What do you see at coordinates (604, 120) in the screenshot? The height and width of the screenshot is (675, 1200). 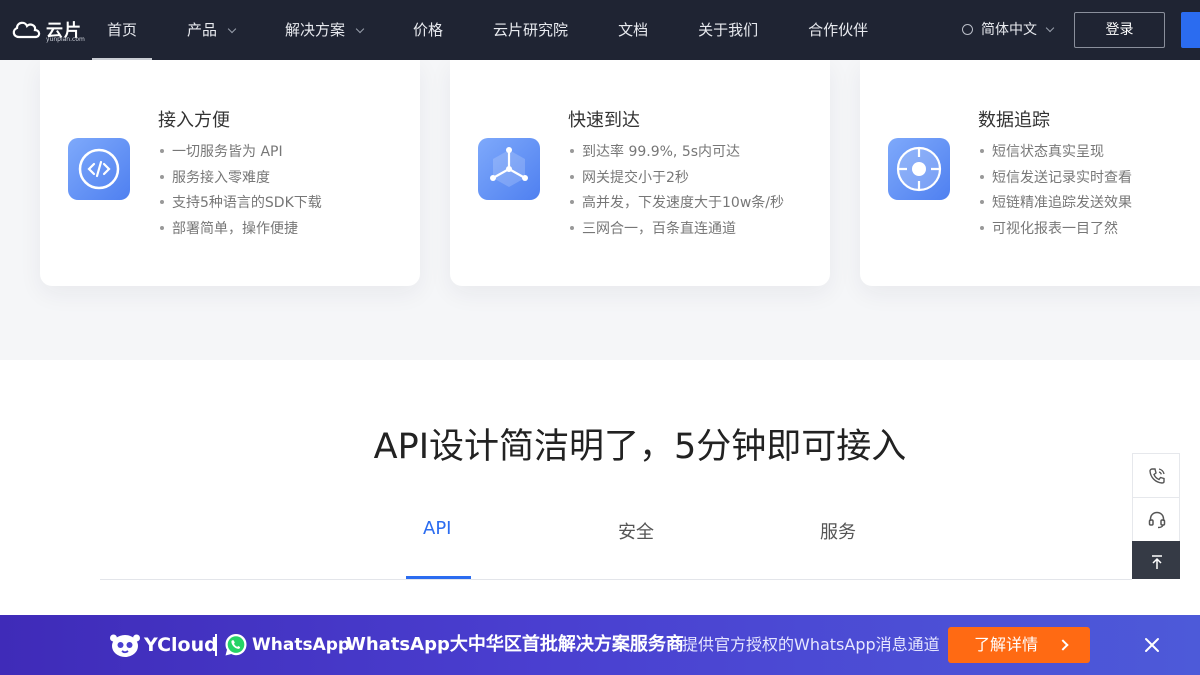 I see `feature-title: 快速到达` at bounding box center [604, 120].